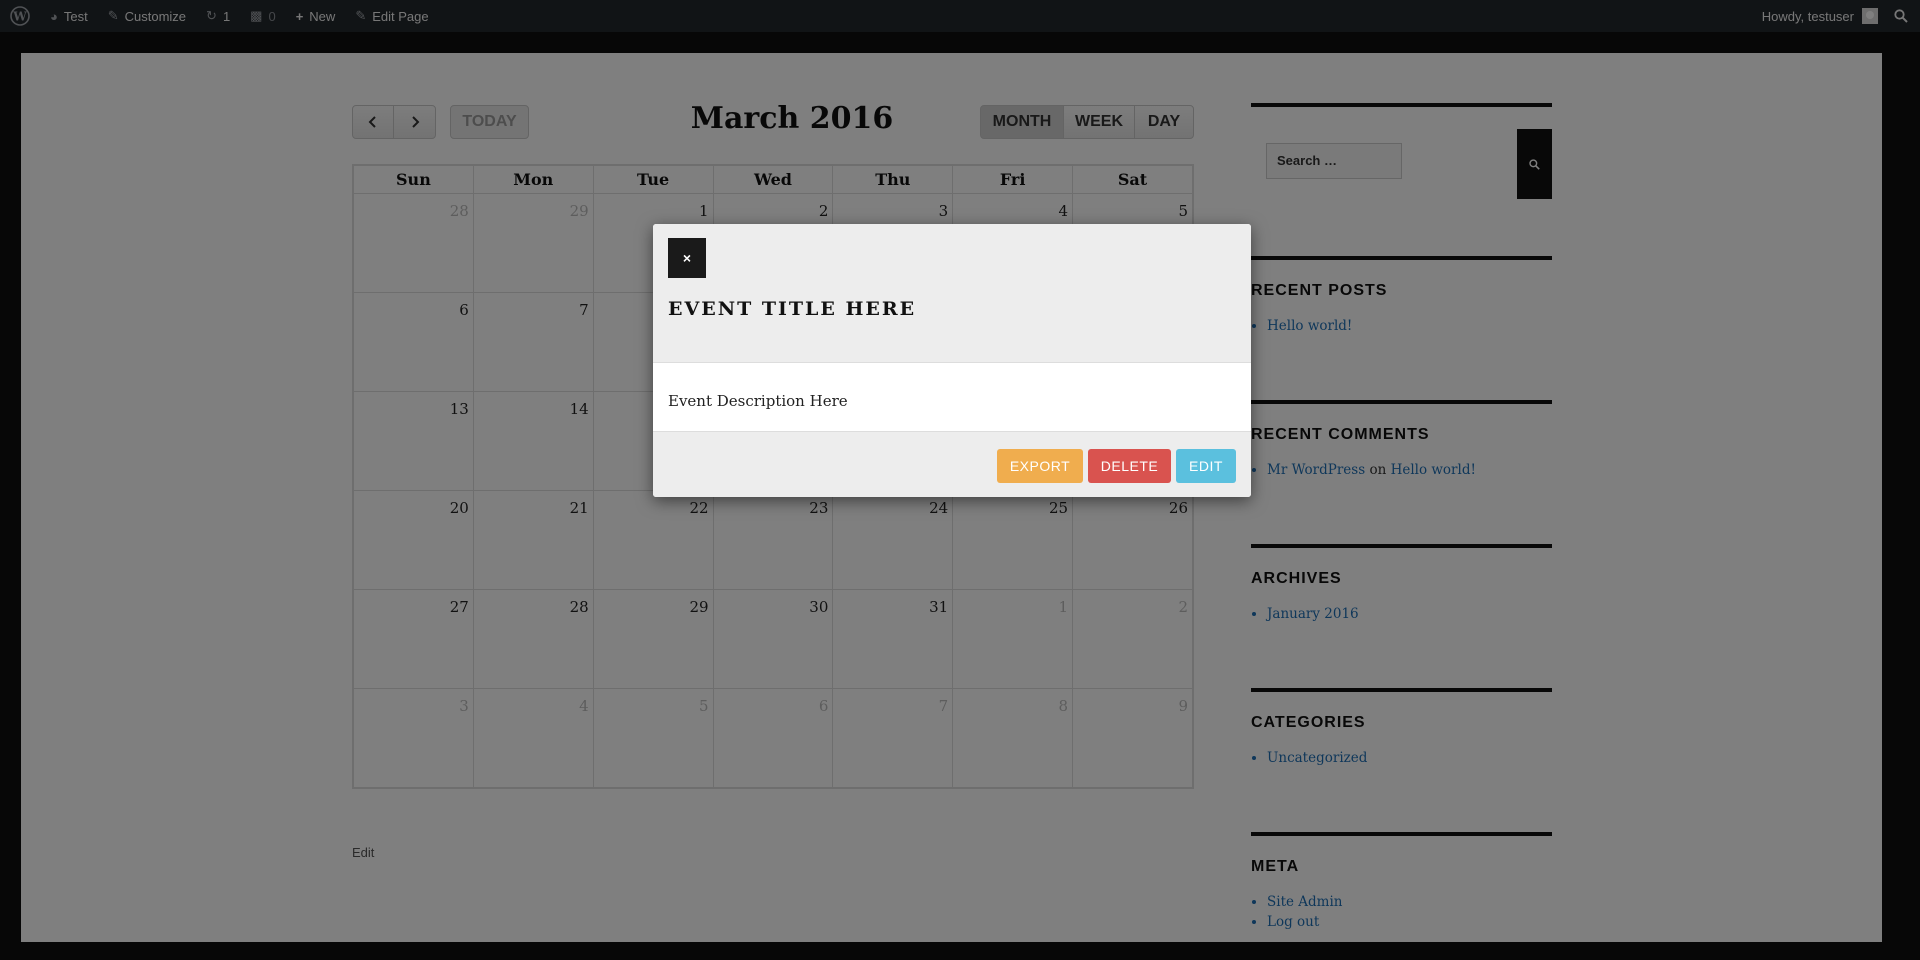  What do you see at coordinates (1040, 466) in the screenshot?
I see `export-button: EXPORT` at bounding box center [1040, 466].